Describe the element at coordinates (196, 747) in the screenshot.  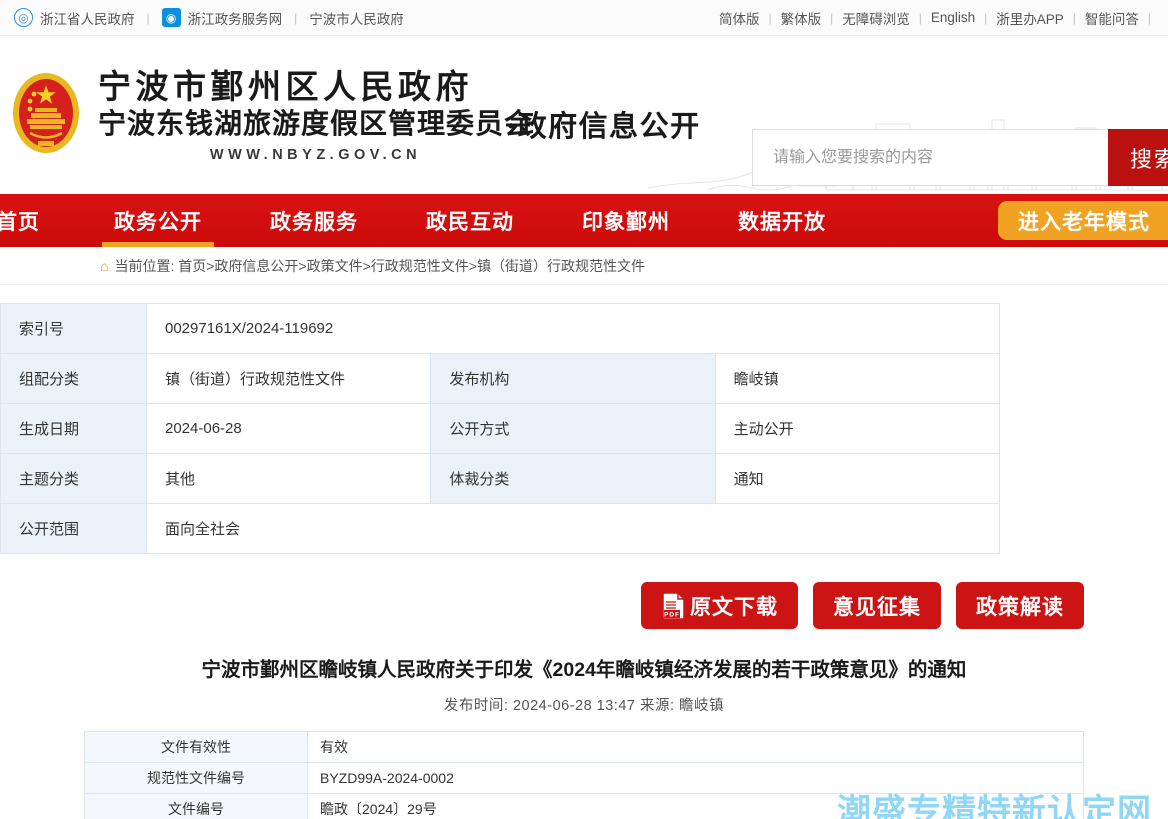
I see `meta-label-validity: 文件有效性` at that location.